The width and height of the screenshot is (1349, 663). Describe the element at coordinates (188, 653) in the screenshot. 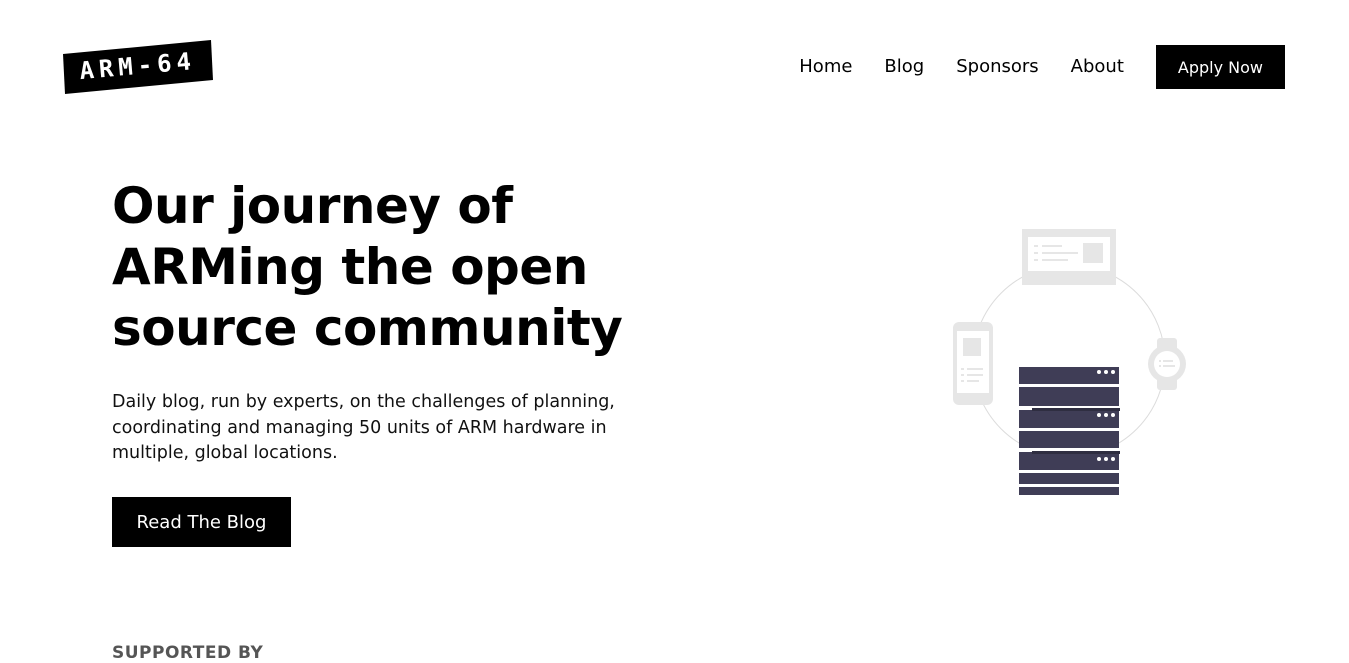

I see `supported-by-heading: SUPPORTED BY` at that location.